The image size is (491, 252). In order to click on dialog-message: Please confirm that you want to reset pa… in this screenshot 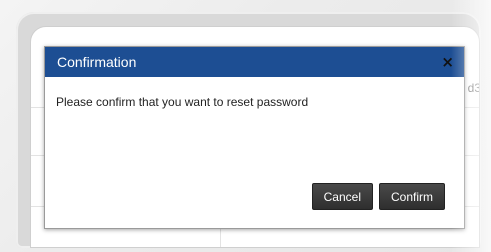, I will do `click(182, 102)`.